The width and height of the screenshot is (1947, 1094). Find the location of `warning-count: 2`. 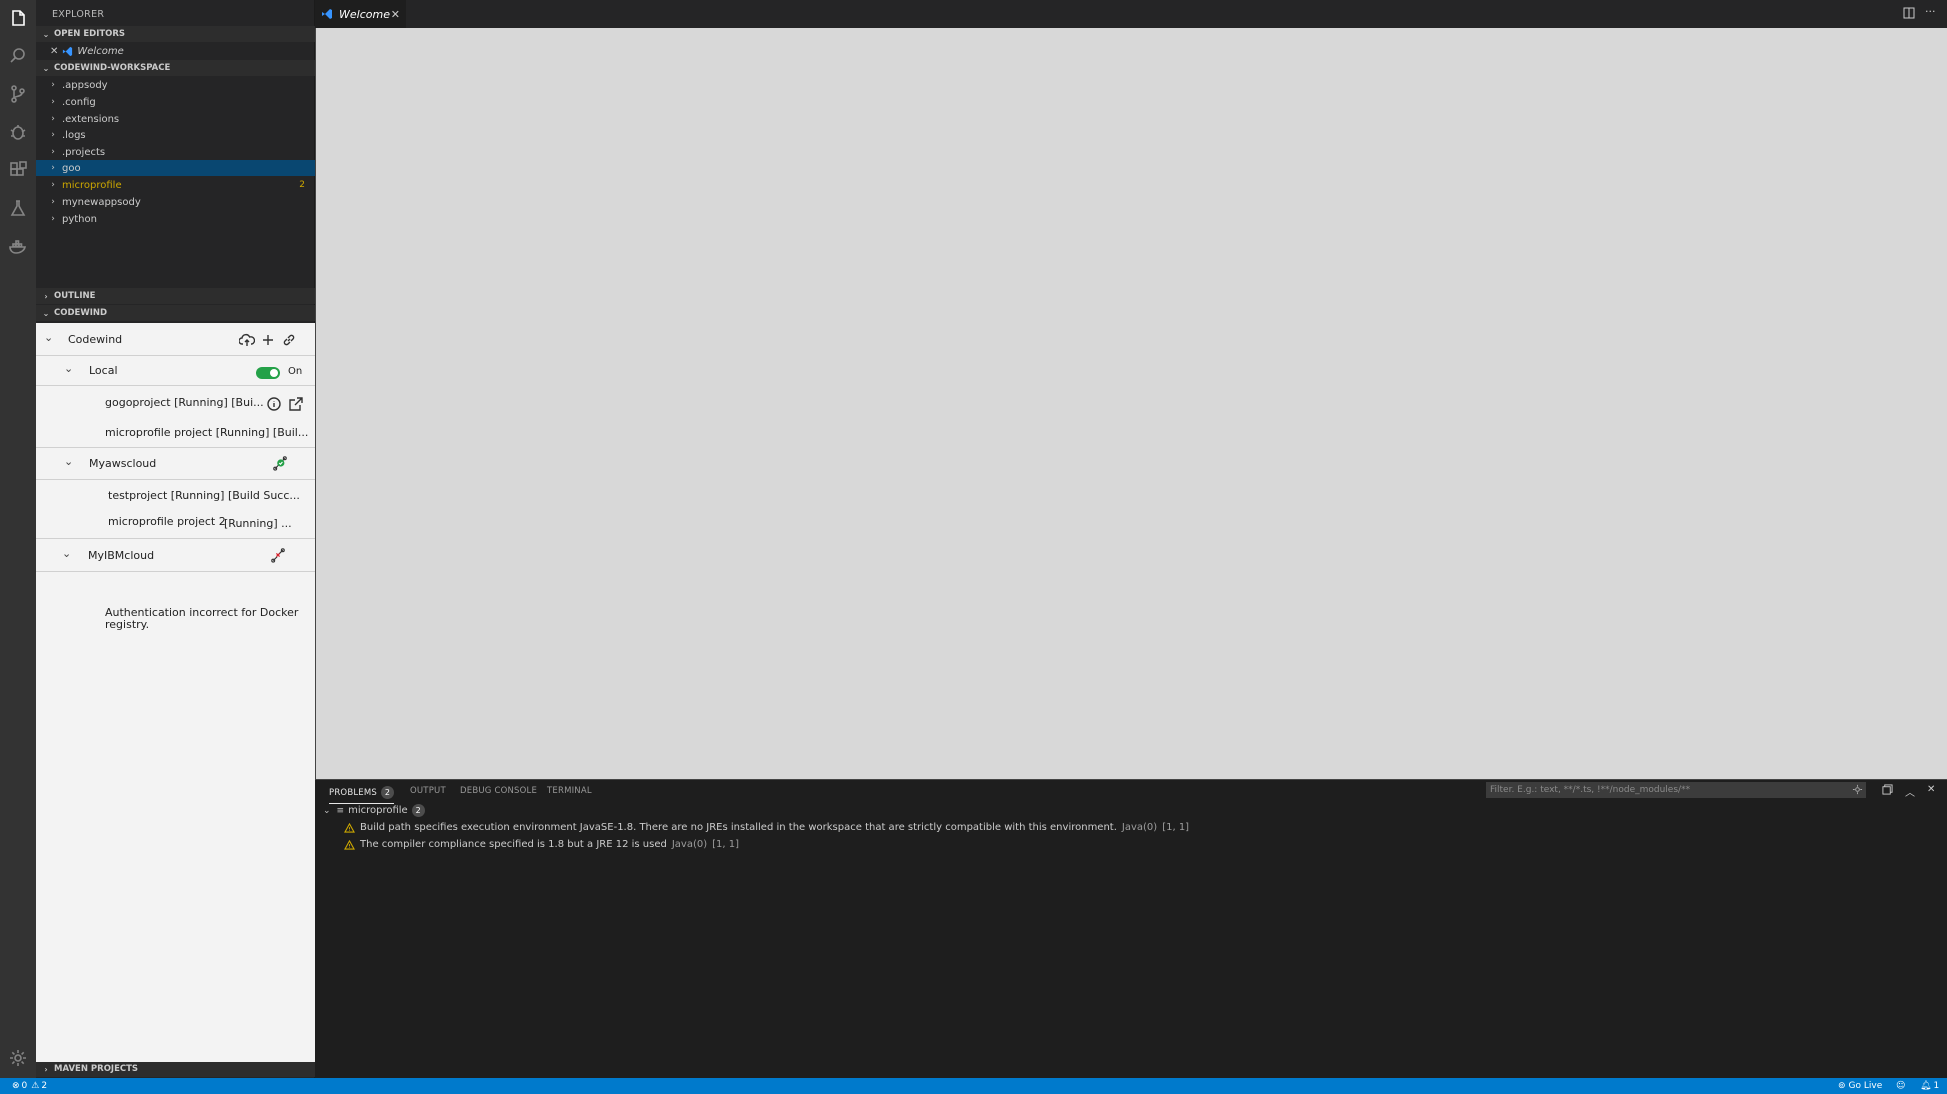

warning-count: 2 is located at coordinates (302, 185).